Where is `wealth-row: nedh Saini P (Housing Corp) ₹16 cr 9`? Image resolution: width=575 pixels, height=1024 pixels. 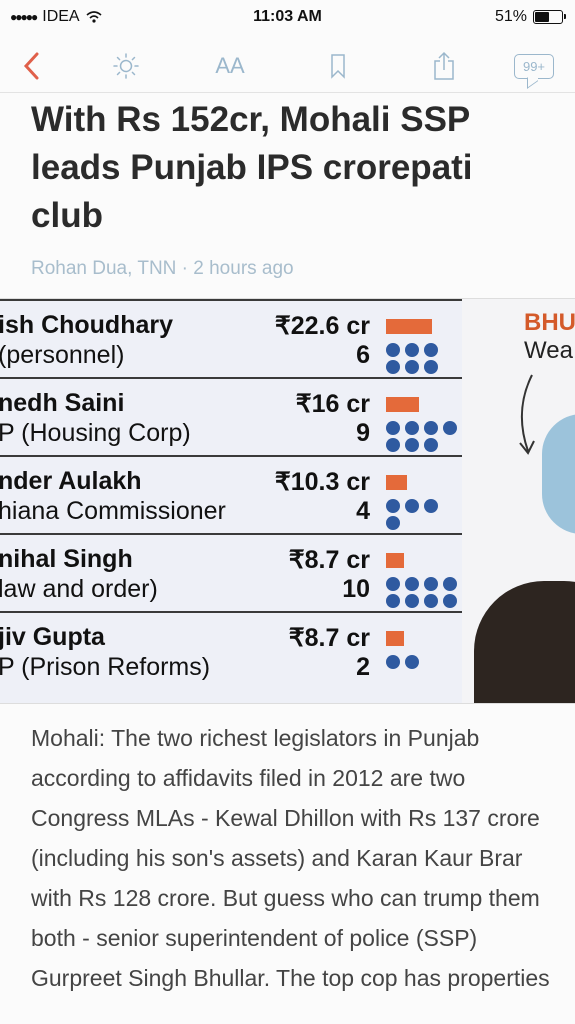
wealth-row: nedh Saini P (Housing Corp) ₹16 cr 9 is located at coordinates (247, 417).